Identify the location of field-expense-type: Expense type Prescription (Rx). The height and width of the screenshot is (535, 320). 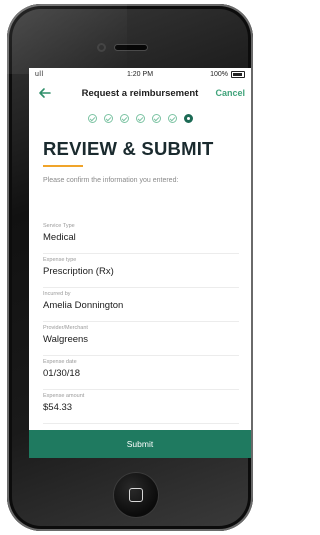
(141, 271).